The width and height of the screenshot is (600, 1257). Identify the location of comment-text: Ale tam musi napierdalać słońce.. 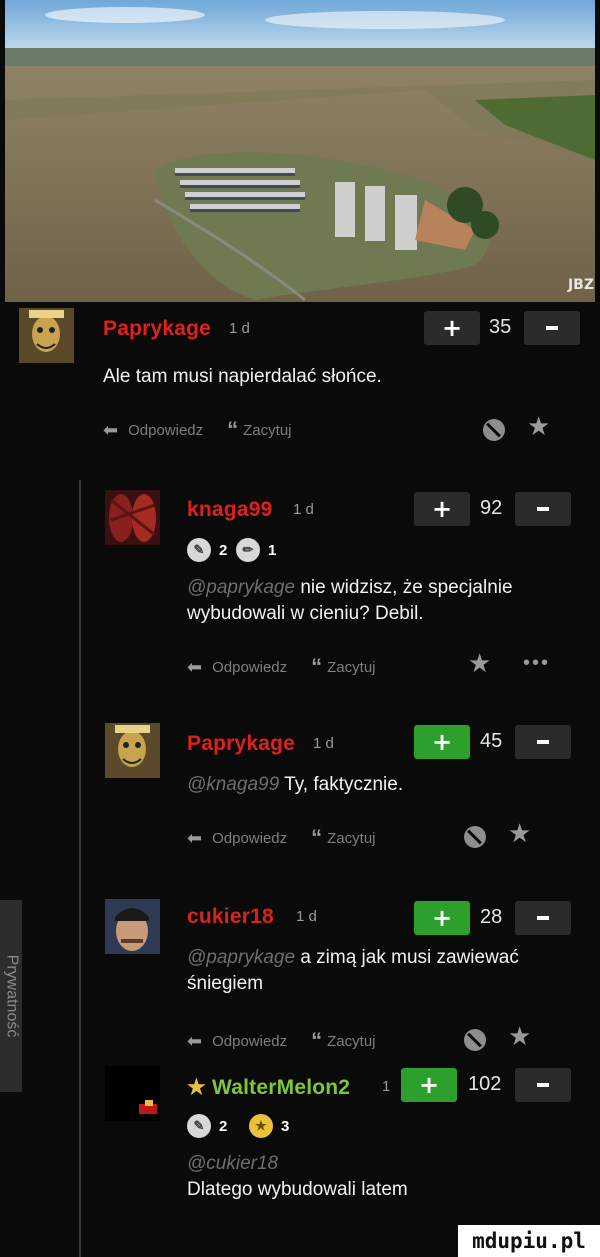
(242, 376).